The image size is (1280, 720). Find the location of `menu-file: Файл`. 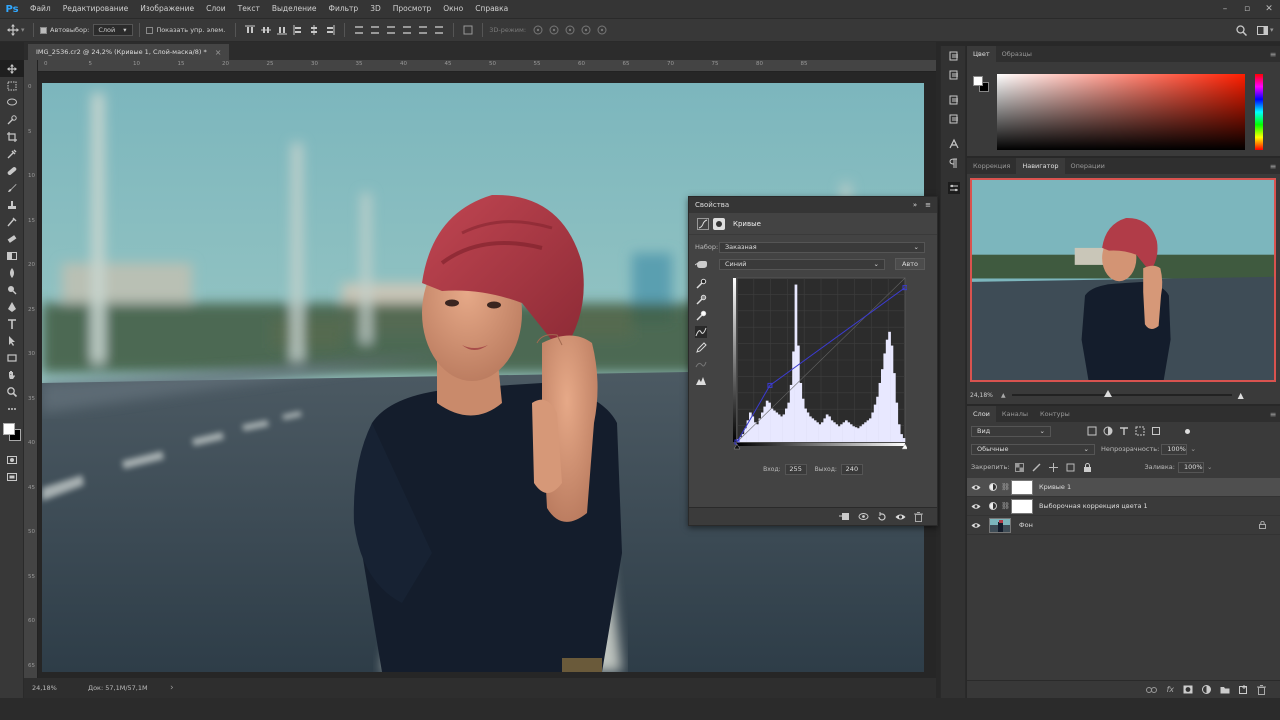

menu-file: Файл is located at coordinates (40, 9).